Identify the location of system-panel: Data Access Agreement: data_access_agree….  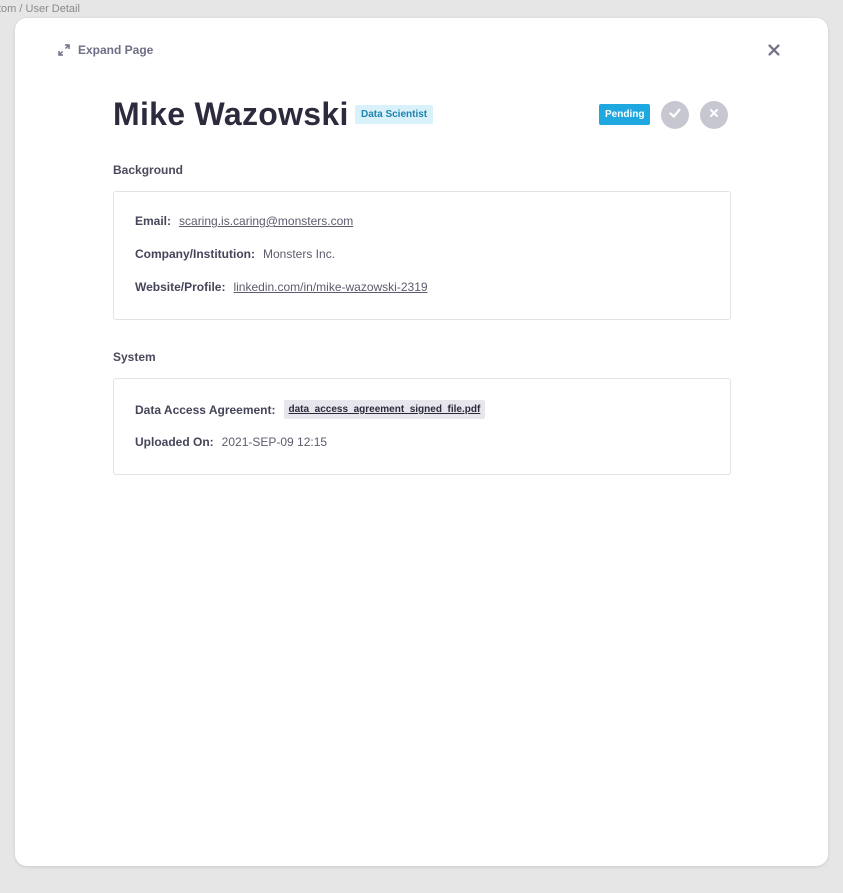
(422, 426).